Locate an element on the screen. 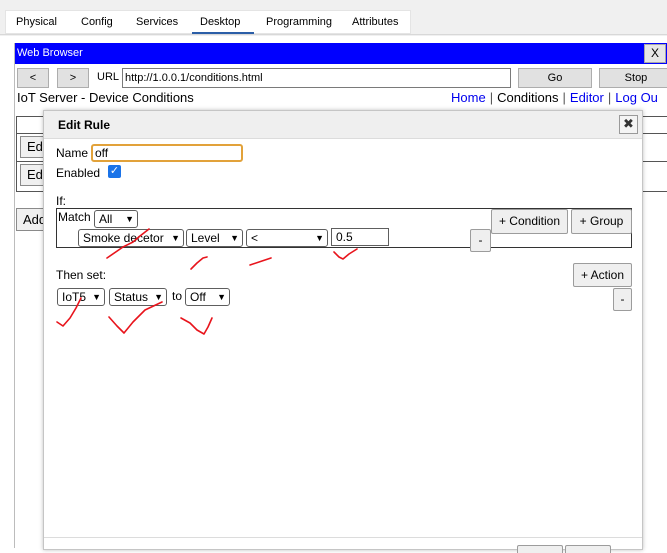  url-label: URL is located at coordinates (108, 77).